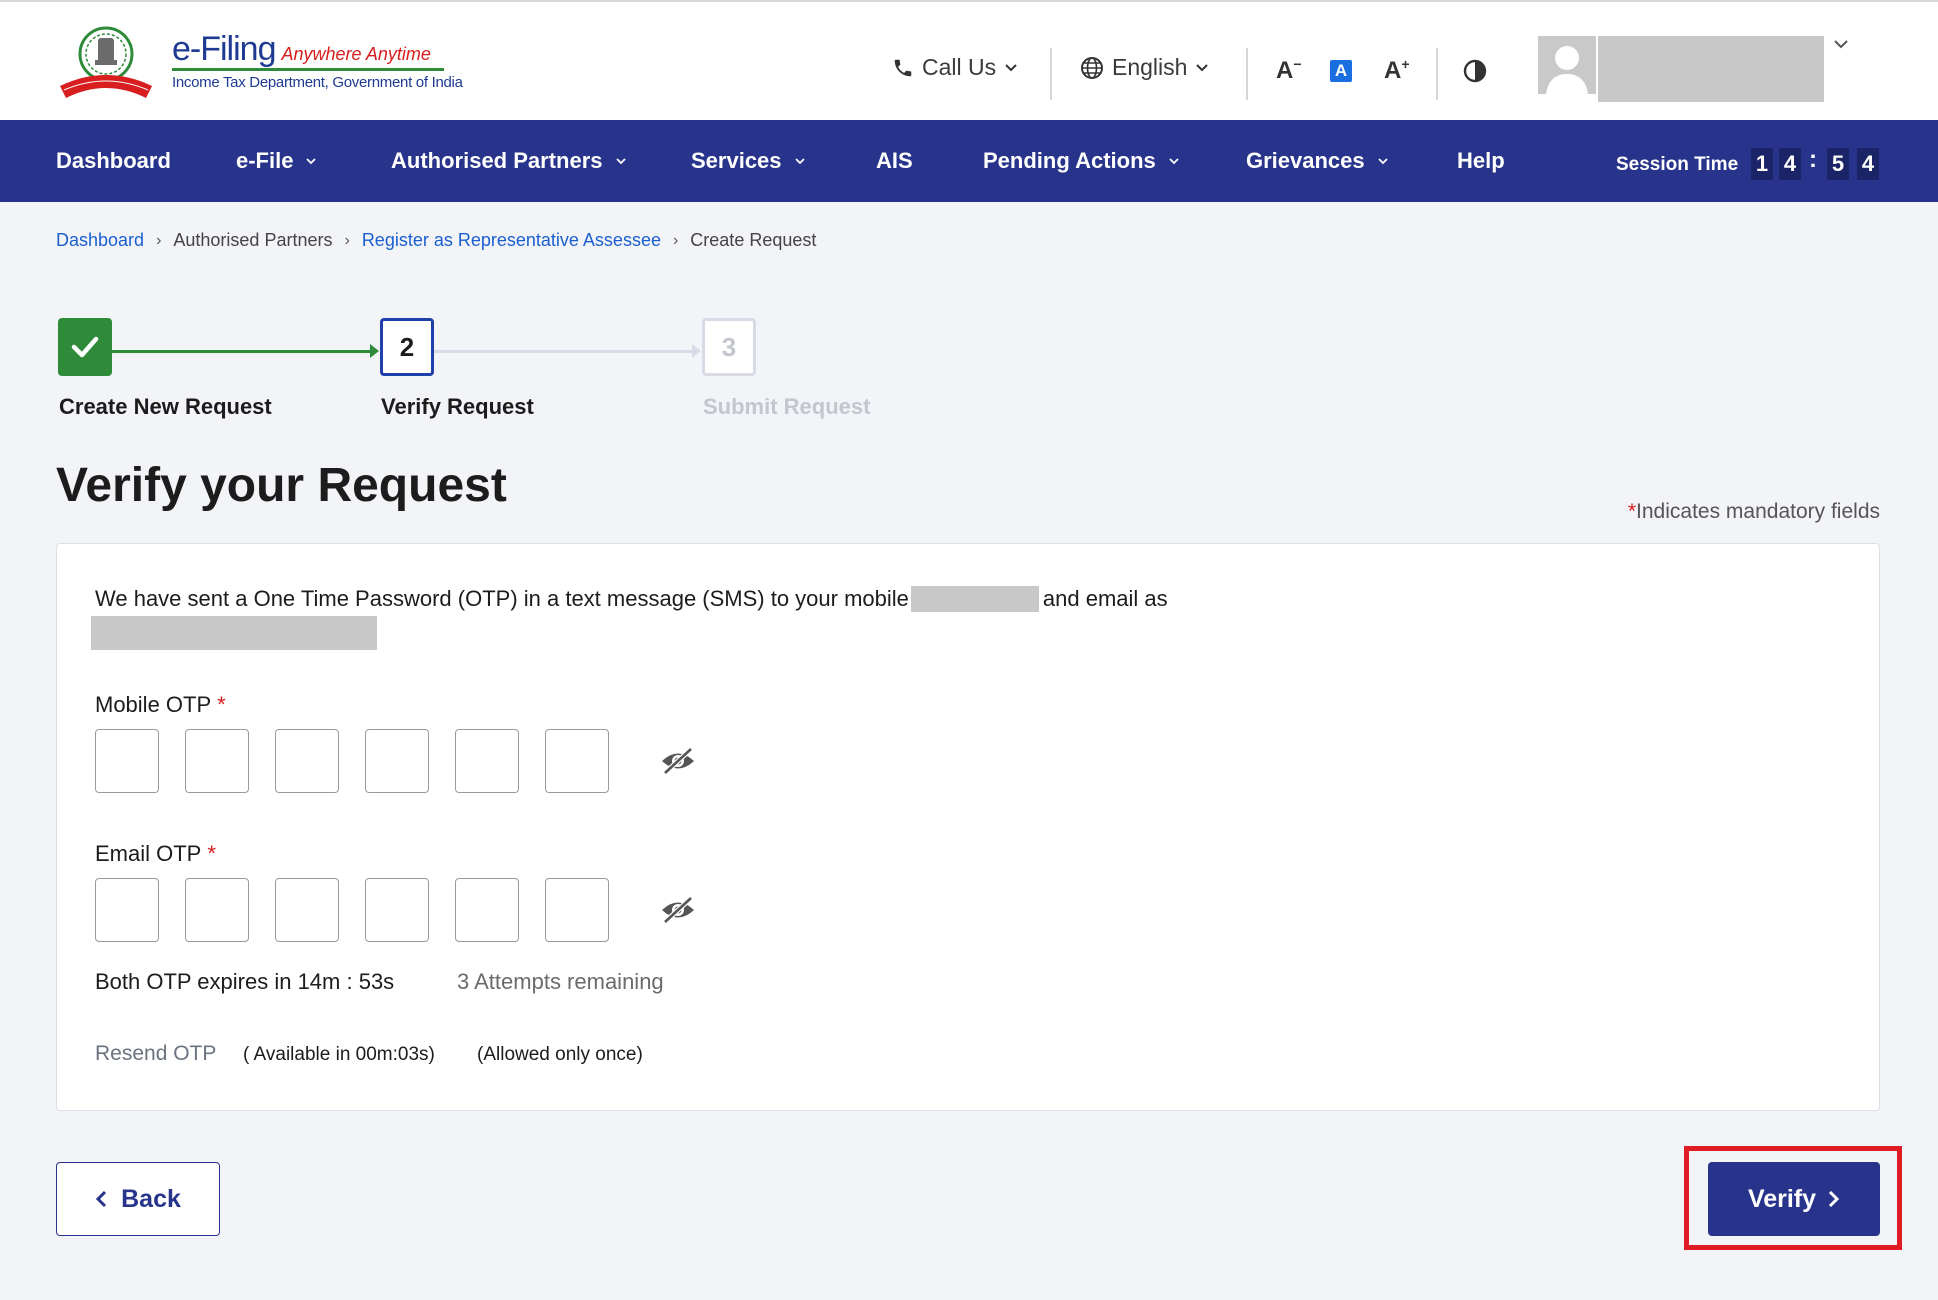 This screenshot has width=1938, height=1300. Describe the element at coordinates (1305, 160) in the screenshot. I see `nav-label: Grievances` at that location.